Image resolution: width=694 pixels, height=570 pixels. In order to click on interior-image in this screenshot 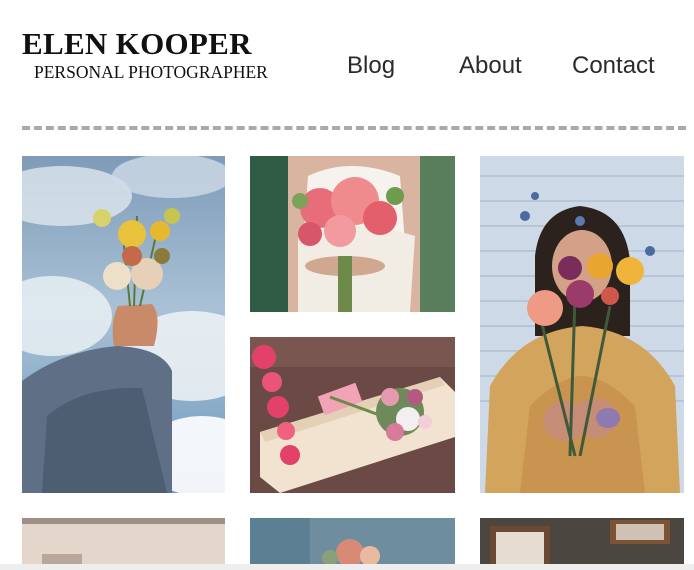, I will do `click(123, 541)`.